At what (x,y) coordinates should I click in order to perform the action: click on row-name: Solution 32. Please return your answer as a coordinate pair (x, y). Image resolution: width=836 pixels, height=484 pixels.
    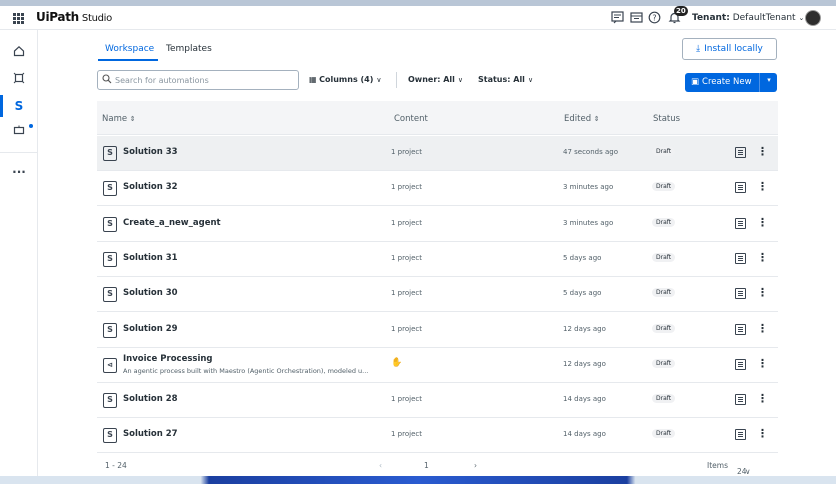
    Looking at the image, I should click on (150, 187).